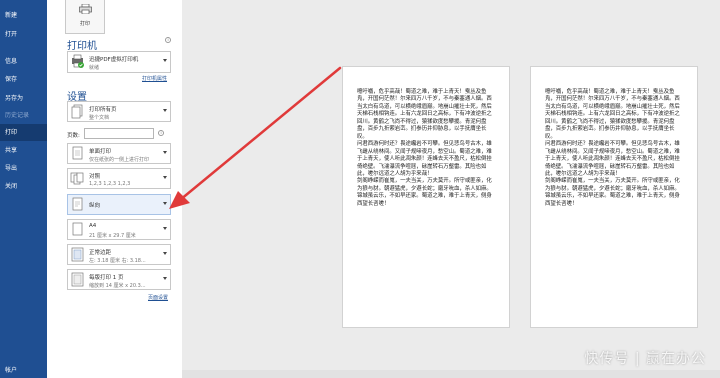 Image resolution: width=720 pixels, height=378 pixels. I want to click on document-pages-icon, so click(77, 111).